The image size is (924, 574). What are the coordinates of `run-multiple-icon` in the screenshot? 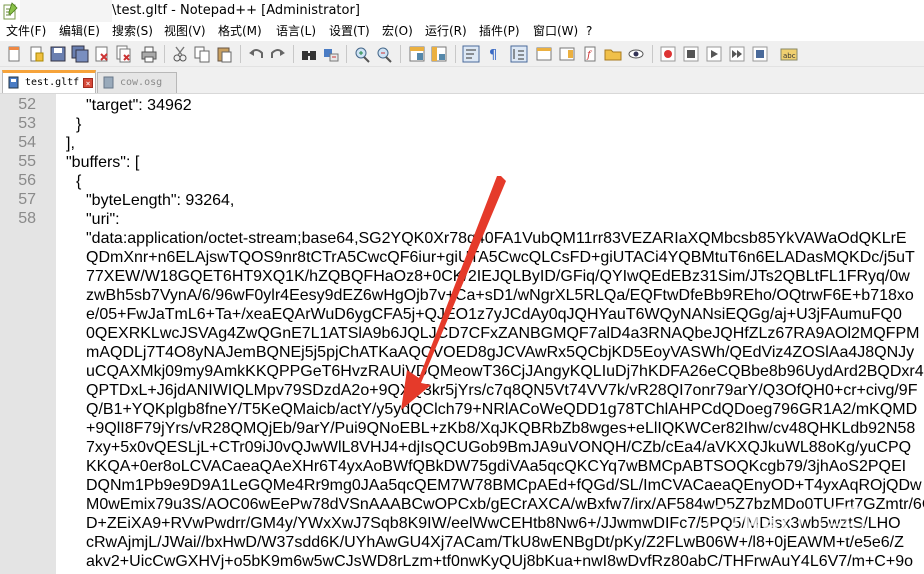 It's located at (737, 54).